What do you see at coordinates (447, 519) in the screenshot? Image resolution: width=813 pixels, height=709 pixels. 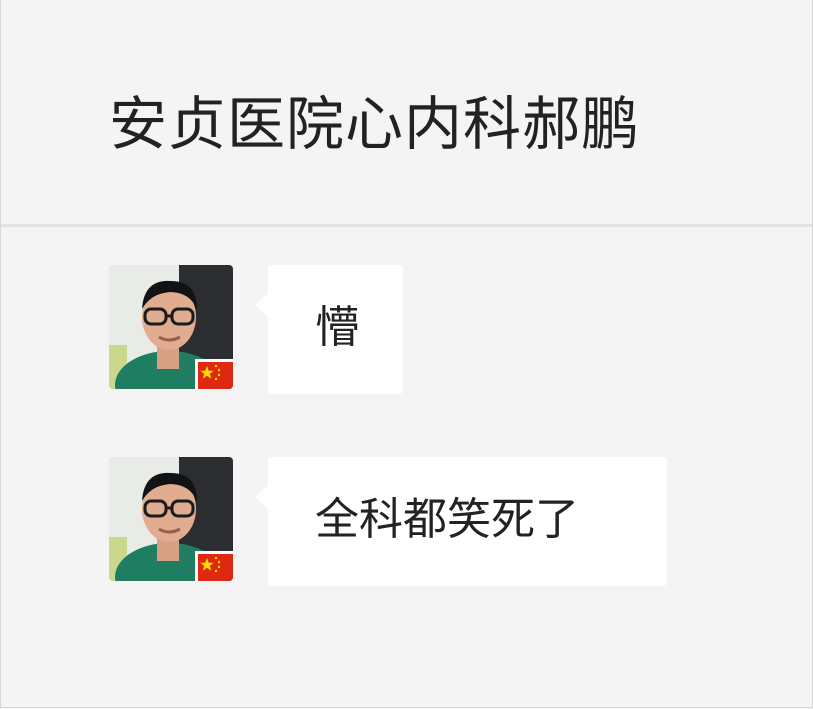 I see `message-text: 全科都笑死了` at bounding box center [447, 519].